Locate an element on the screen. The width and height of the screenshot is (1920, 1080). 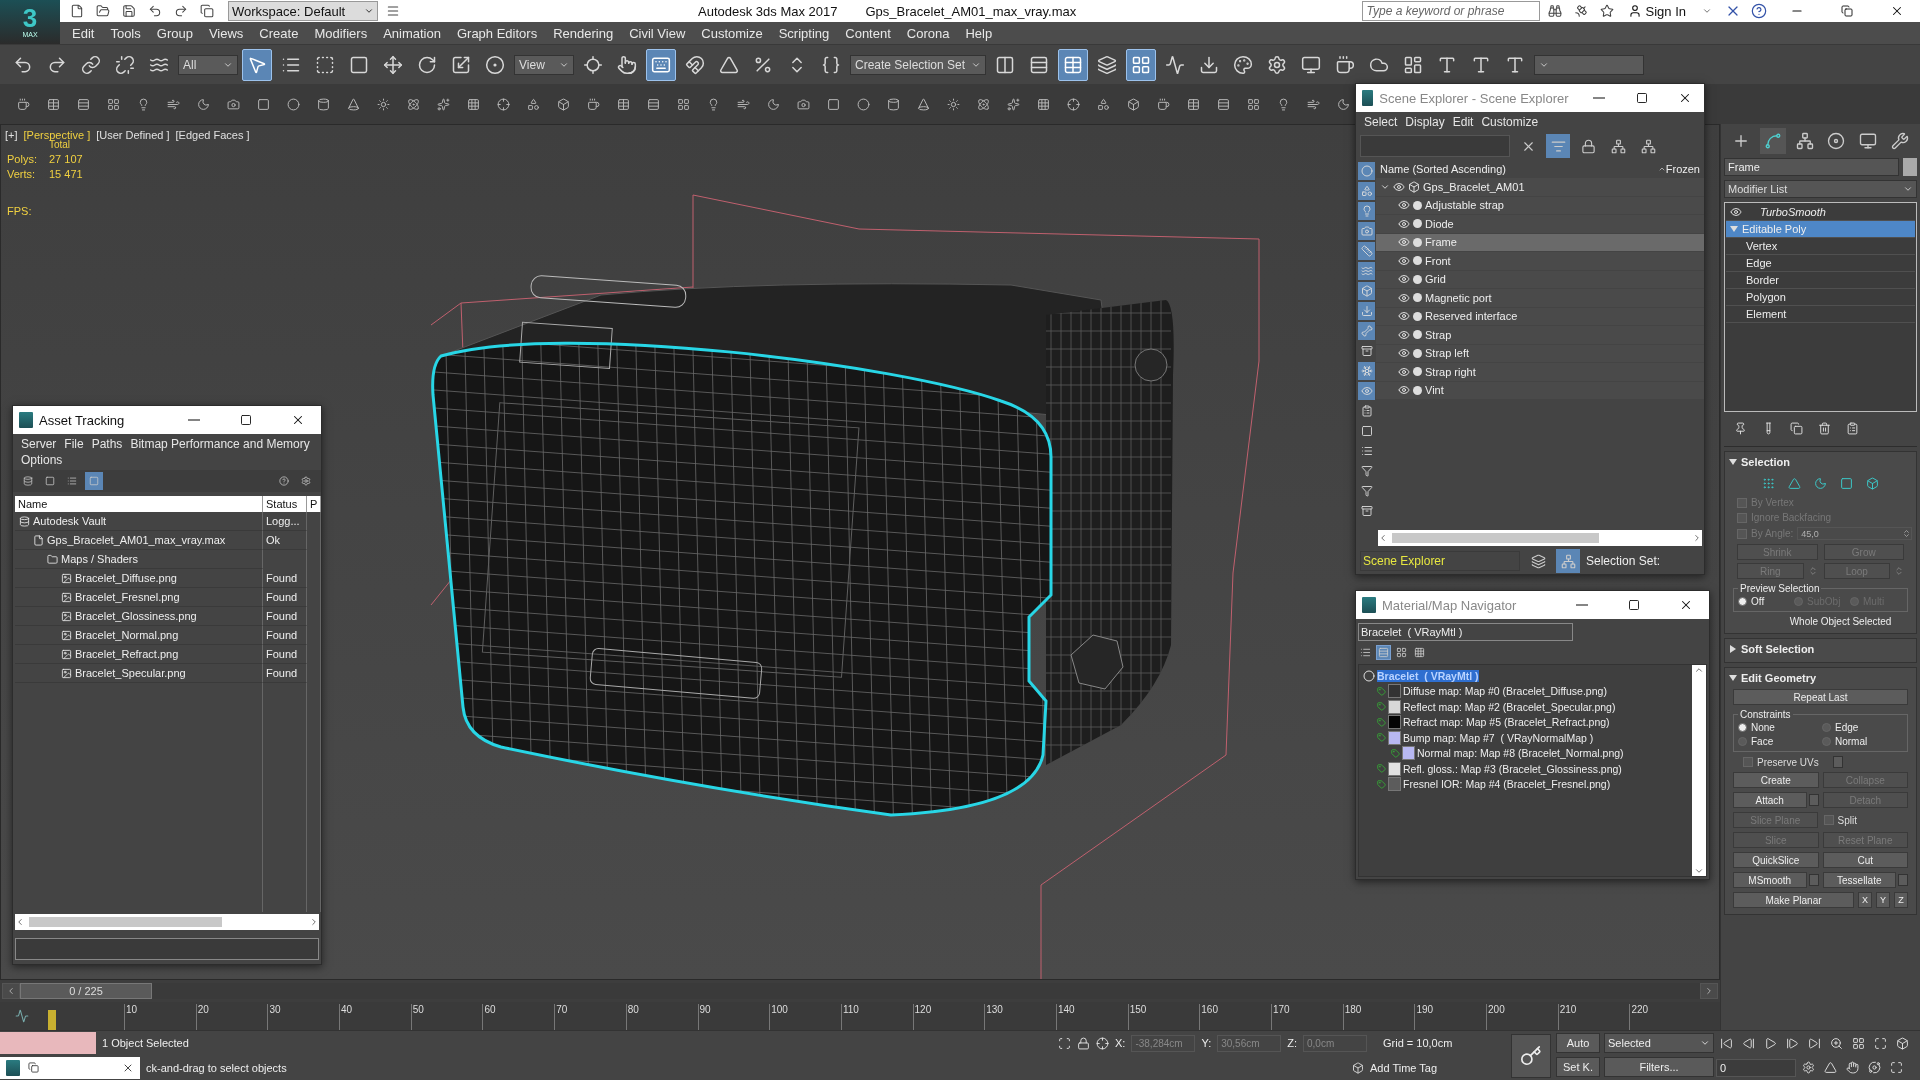
menu-item: Scripting is located at coordinates (804, 33).